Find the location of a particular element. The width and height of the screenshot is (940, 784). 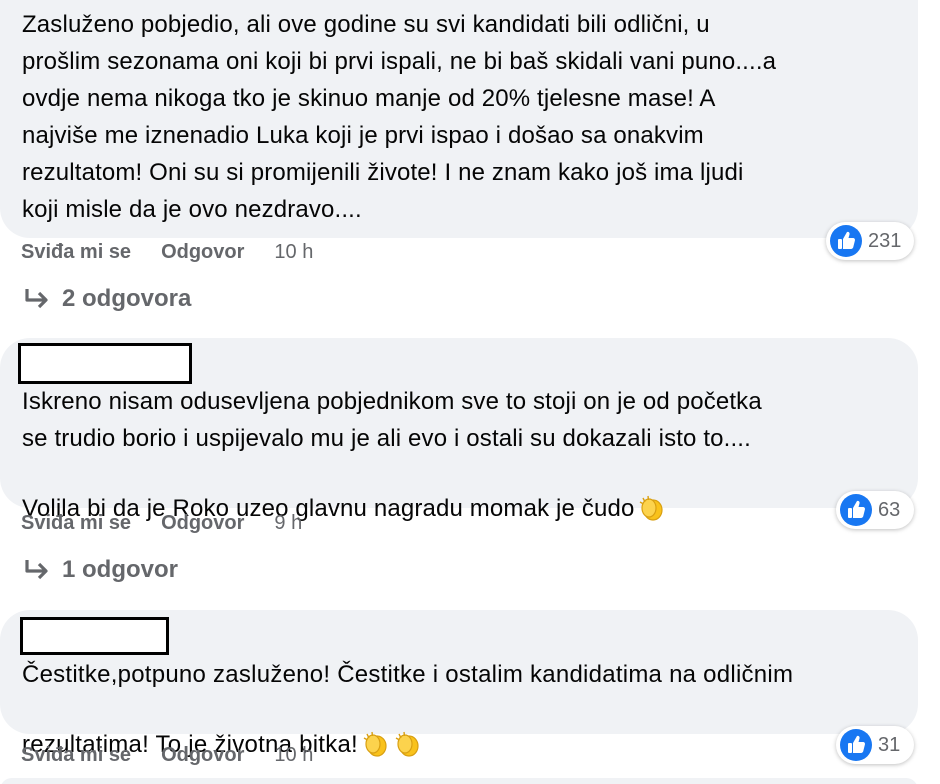

reaction-count: 231 is located at coordinates (885, 240).